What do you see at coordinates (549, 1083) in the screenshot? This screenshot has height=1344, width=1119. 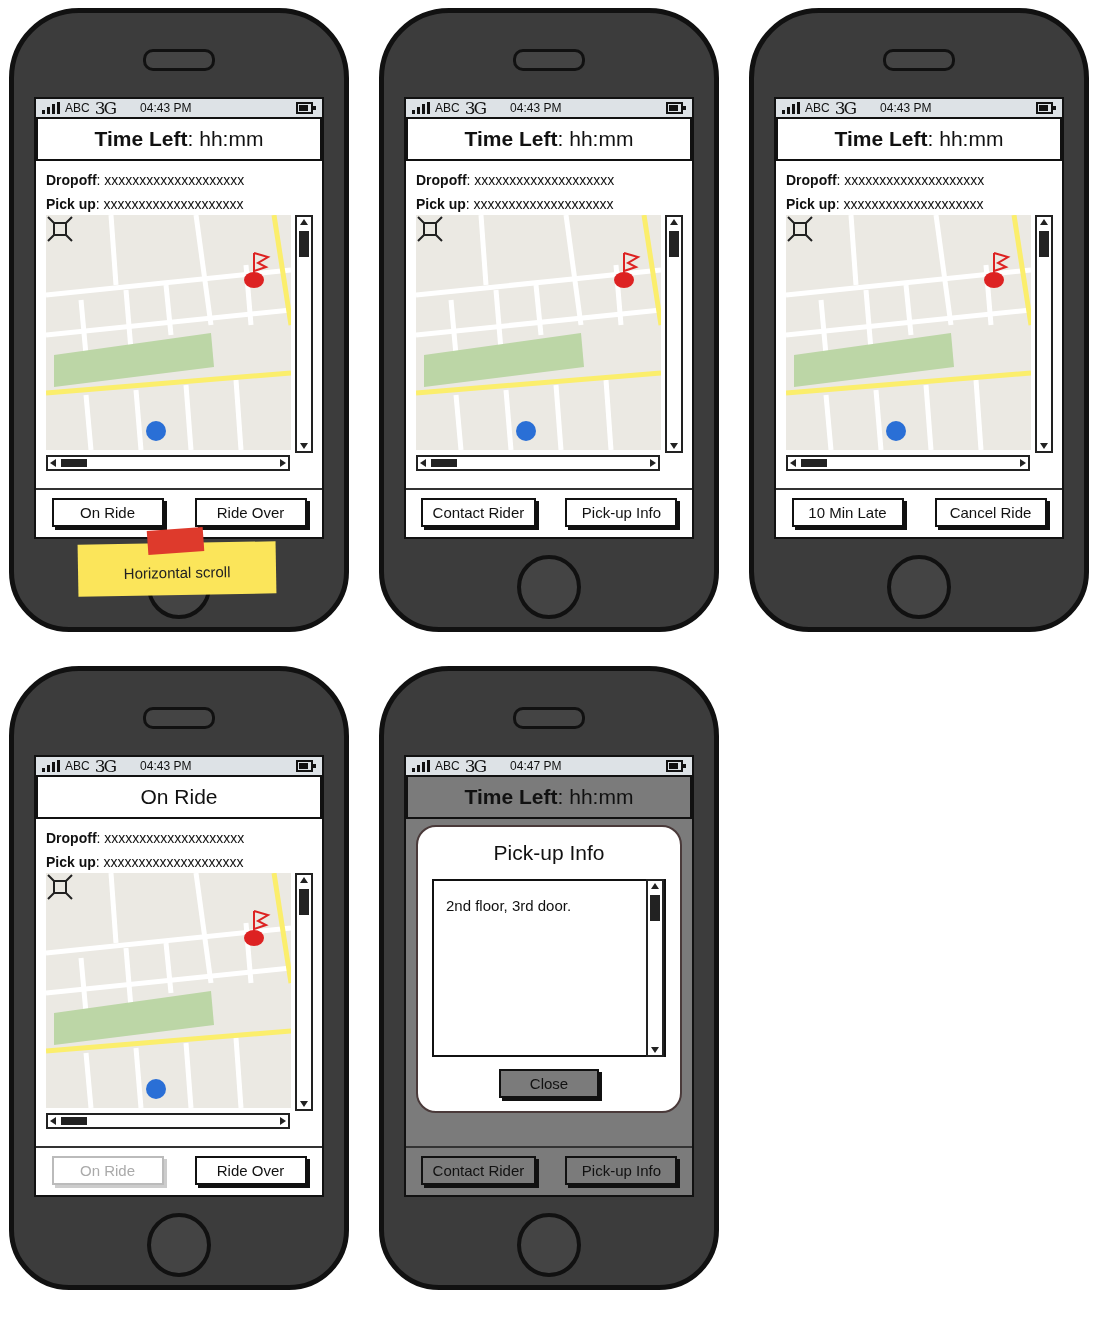 I see `close-button: Close` at bounding box center [549, 1083].